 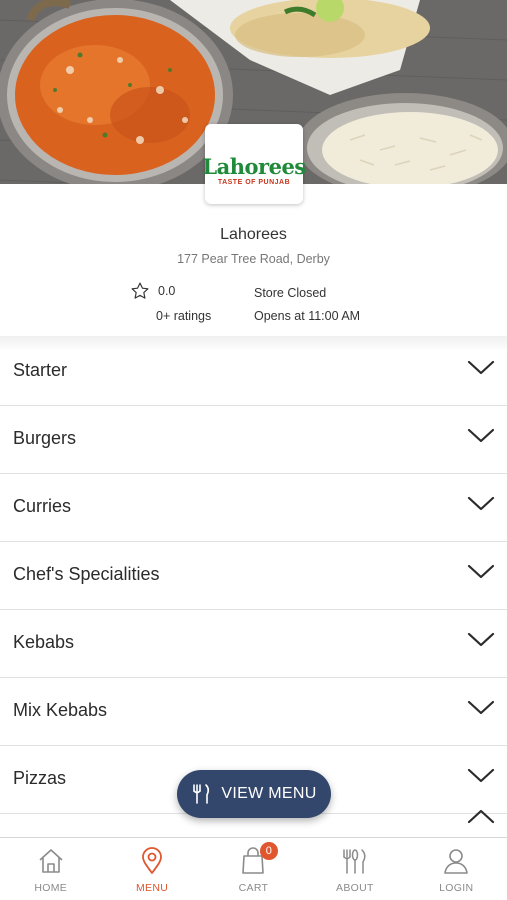 I want to click on category-label: Pizzas, so click(x=40, y=778).